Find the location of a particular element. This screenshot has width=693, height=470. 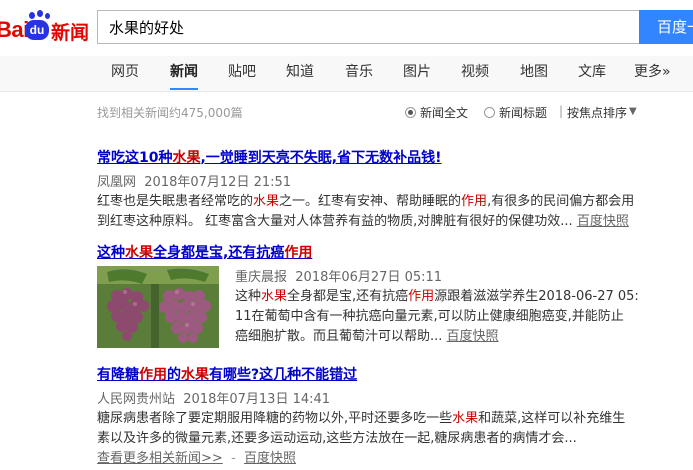

abstract-text: 11在葡萄中含有一种抗癌向量元素,可以防止健康细胞癌变,并能防止 is located at coordinates (429, 316).